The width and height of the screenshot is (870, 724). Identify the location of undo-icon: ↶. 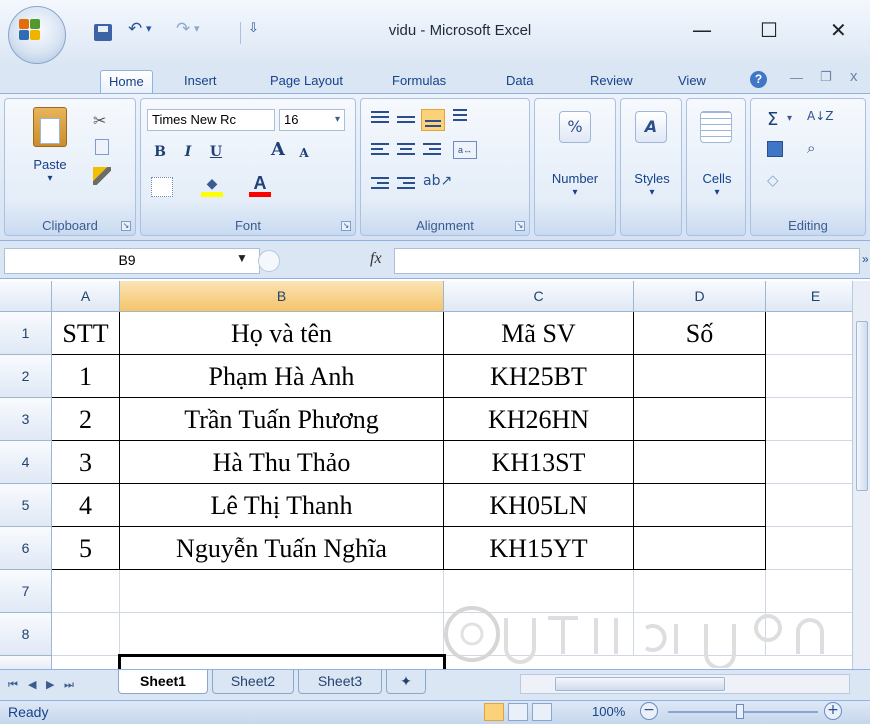
(135, 29).